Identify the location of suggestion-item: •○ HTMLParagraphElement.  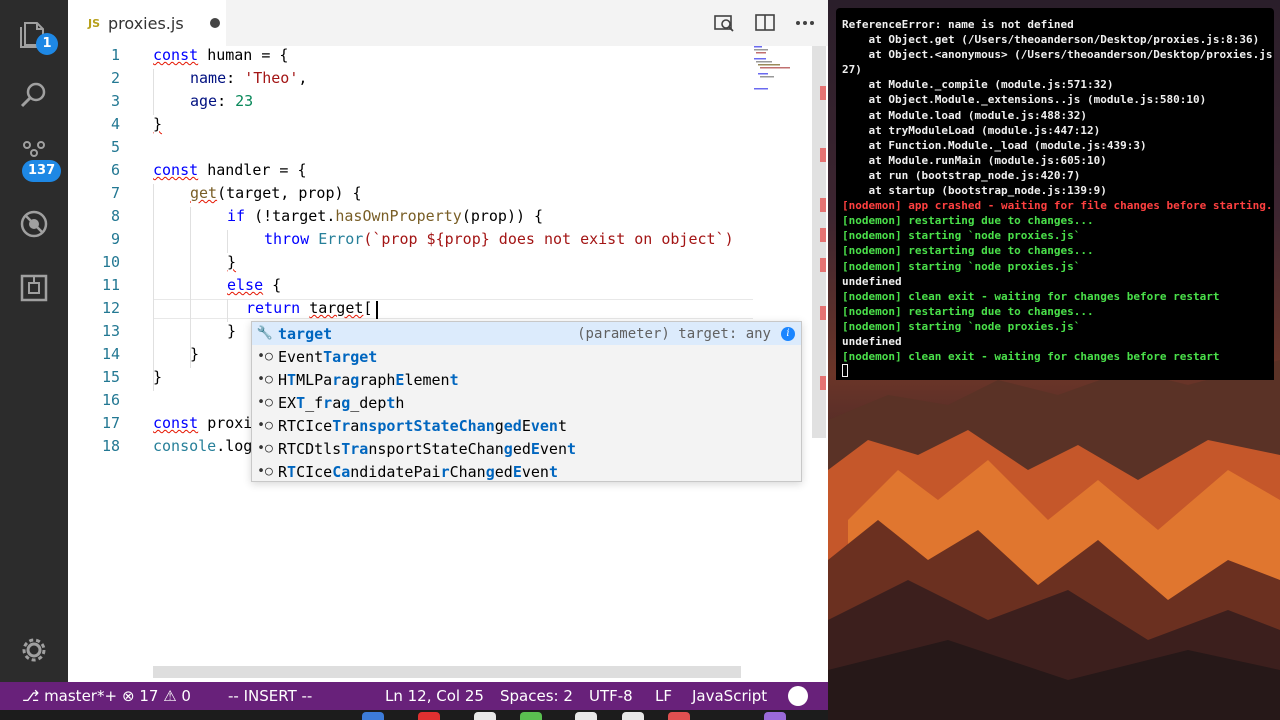
(526, 379).